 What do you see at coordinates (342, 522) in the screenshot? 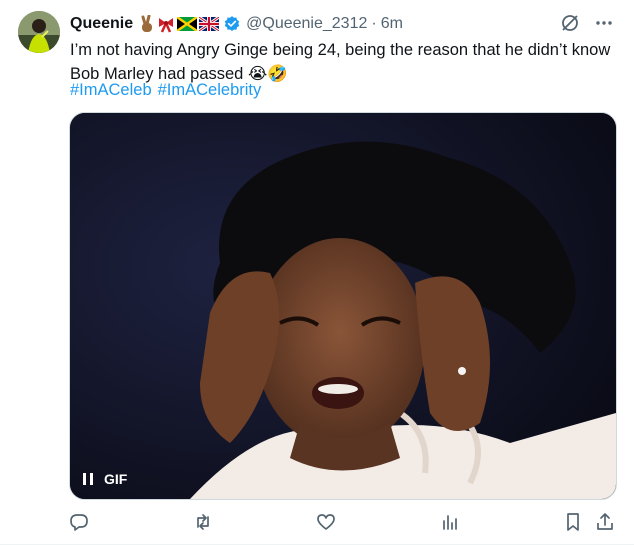
I see `tweet-actions` at bounding box center [342, 522].